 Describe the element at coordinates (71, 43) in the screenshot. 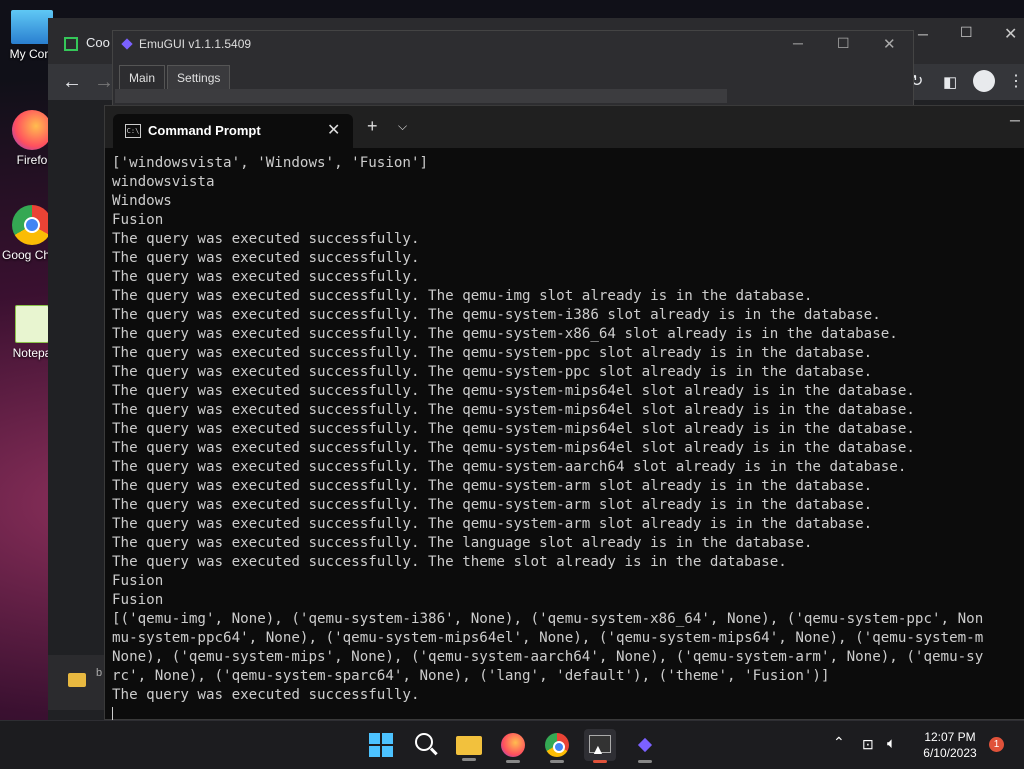

I see `tab-favicon-icon` at that location.